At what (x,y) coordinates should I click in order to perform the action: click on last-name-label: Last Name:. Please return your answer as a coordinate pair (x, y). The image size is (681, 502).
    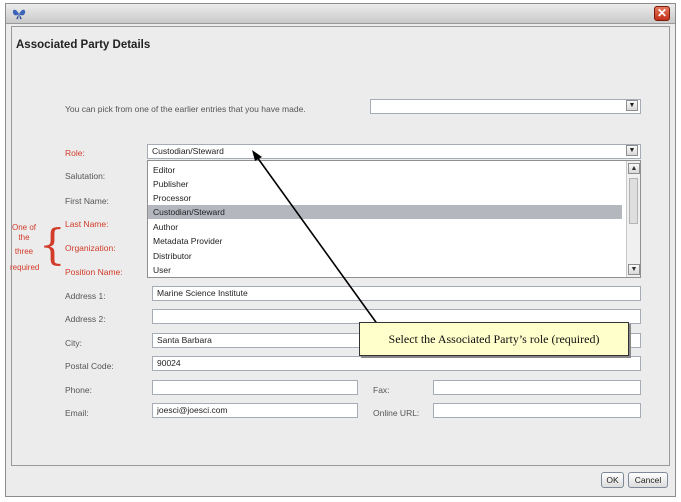
    Looking at the image, I should click on (87, 224).